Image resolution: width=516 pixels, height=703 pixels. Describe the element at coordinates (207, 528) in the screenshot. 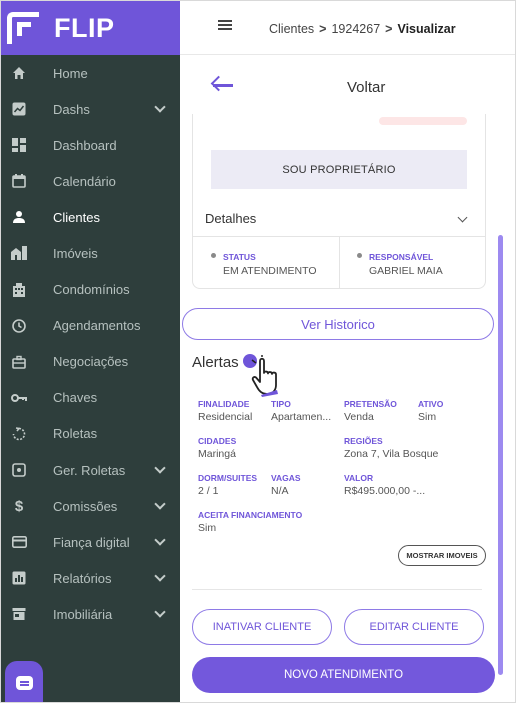

I see `field-value: Sim` at that location.